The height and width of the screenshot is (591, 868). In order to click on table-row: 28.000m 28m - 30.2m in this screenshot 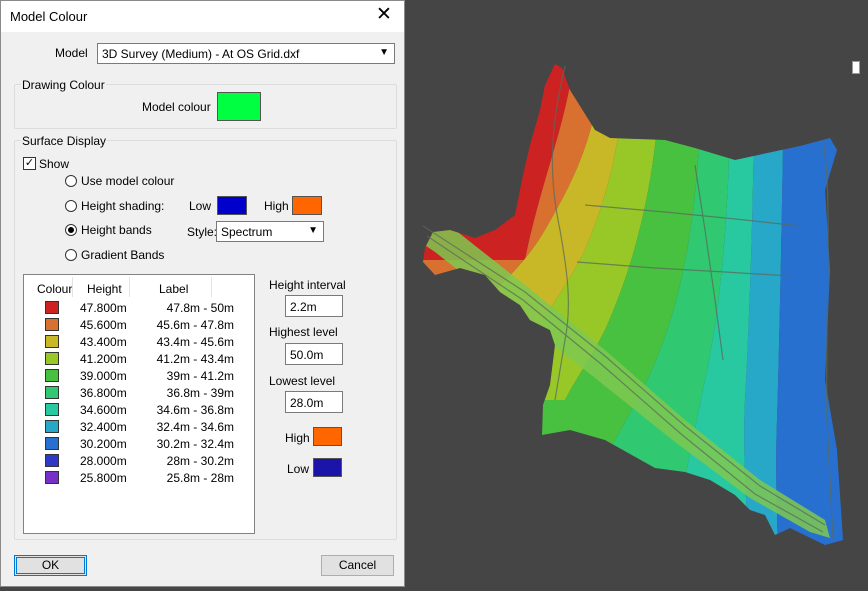, I will do `click(139, 460)`.